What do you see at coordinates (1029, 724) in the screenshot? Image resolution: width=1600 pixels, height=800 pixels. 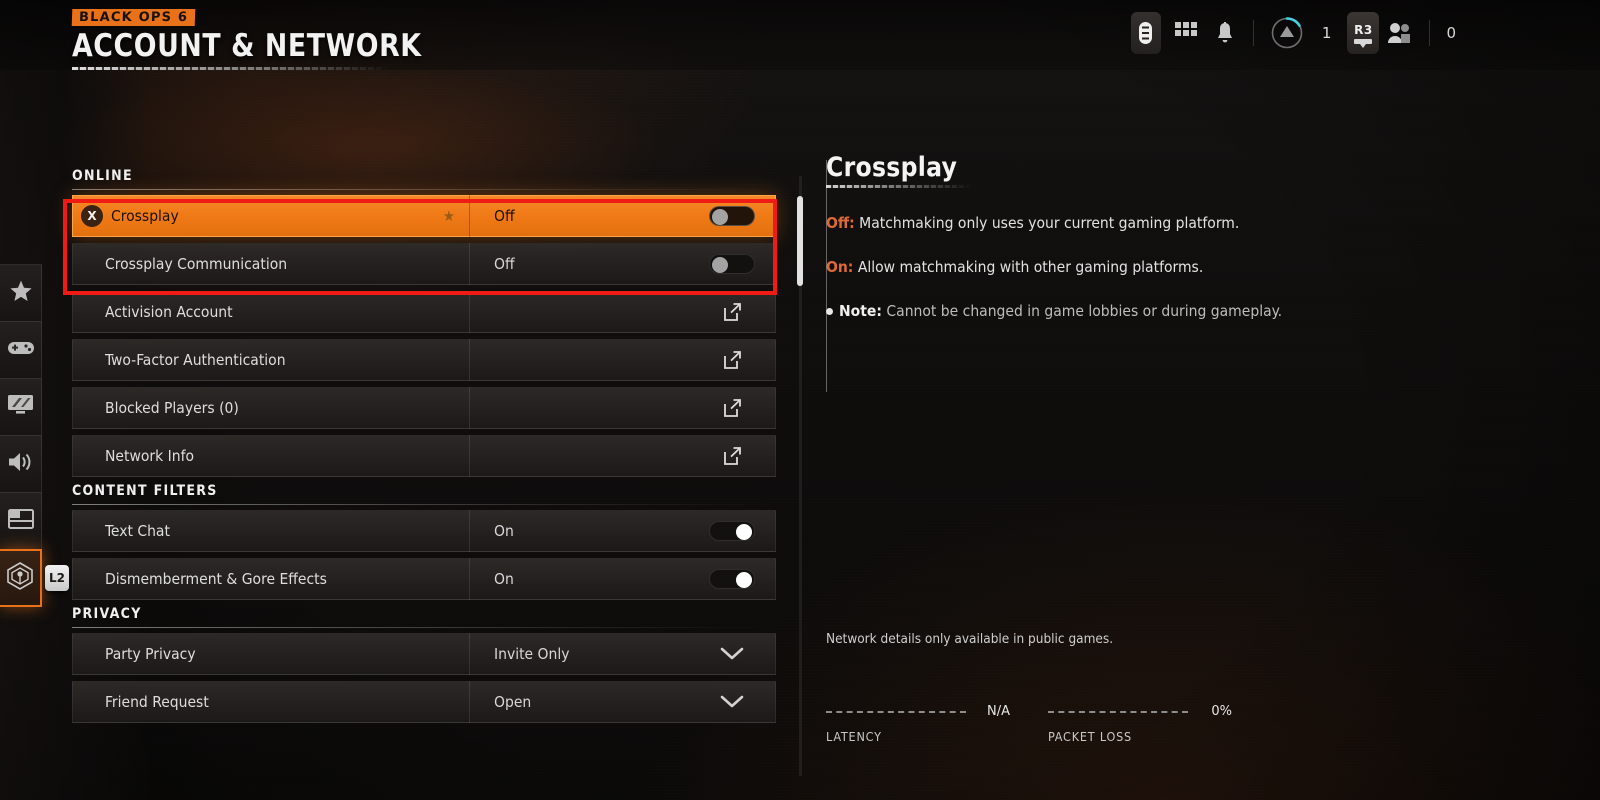 I see `network-stats: N/A LATENCY 0% PACKET LOSS` at bounding box center [1029, 724].